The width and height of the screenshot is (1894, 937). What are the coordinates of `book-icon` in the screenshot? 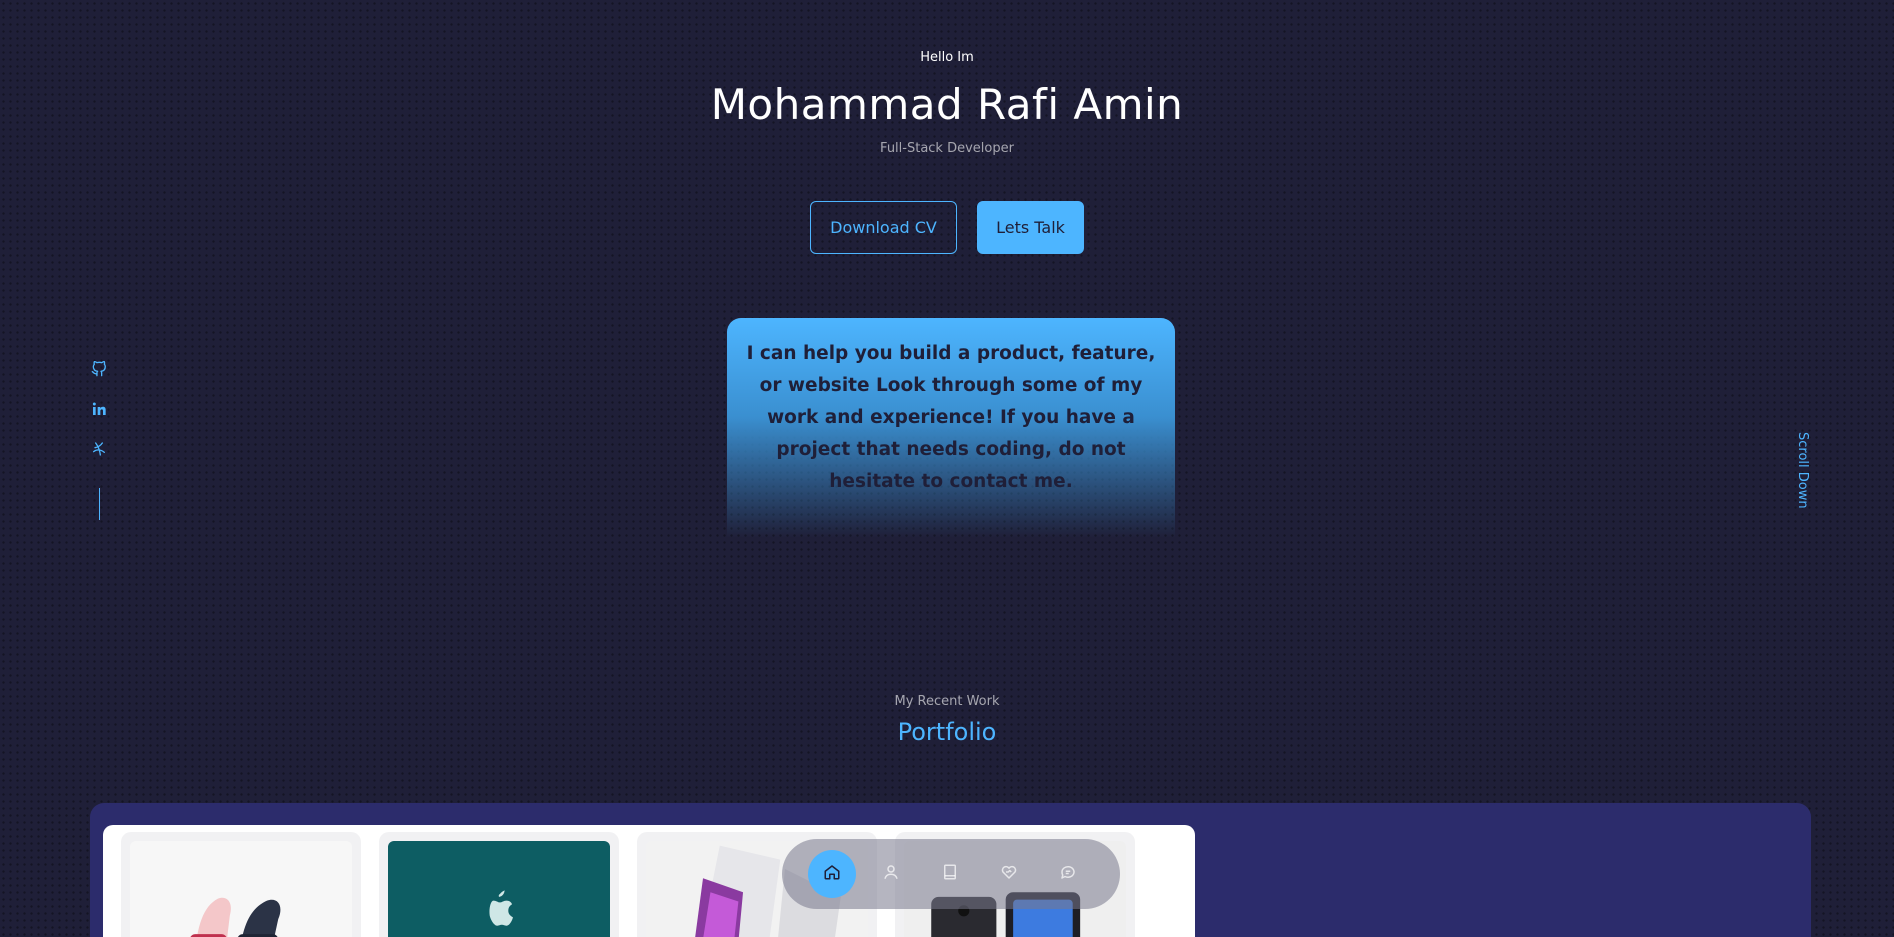 It's located at (950, 874).